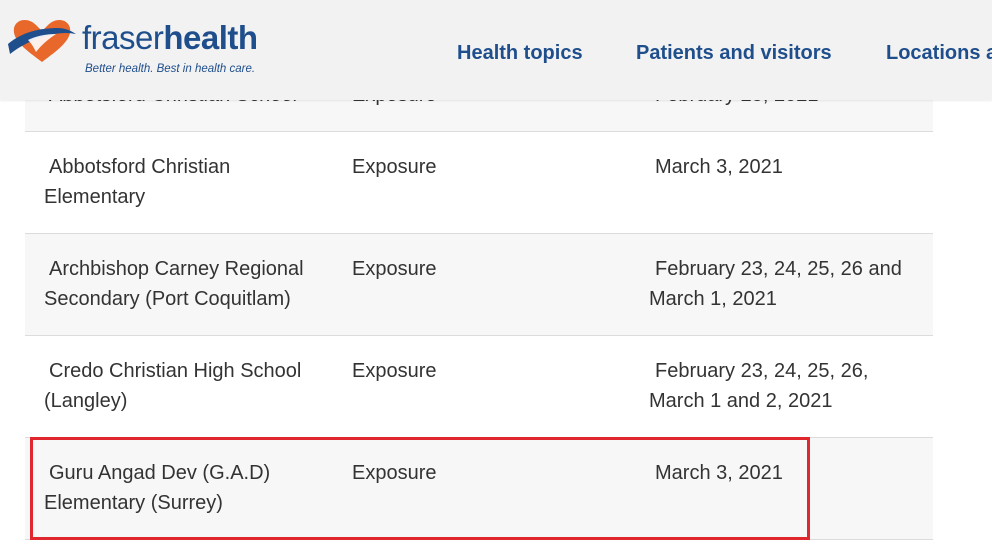 This screenshot has height=541, width=992. Describe the element at coordinates (734, 53) in the screenshot. I see `nav-patients-and-visitors: Patients and visitors` at that location.